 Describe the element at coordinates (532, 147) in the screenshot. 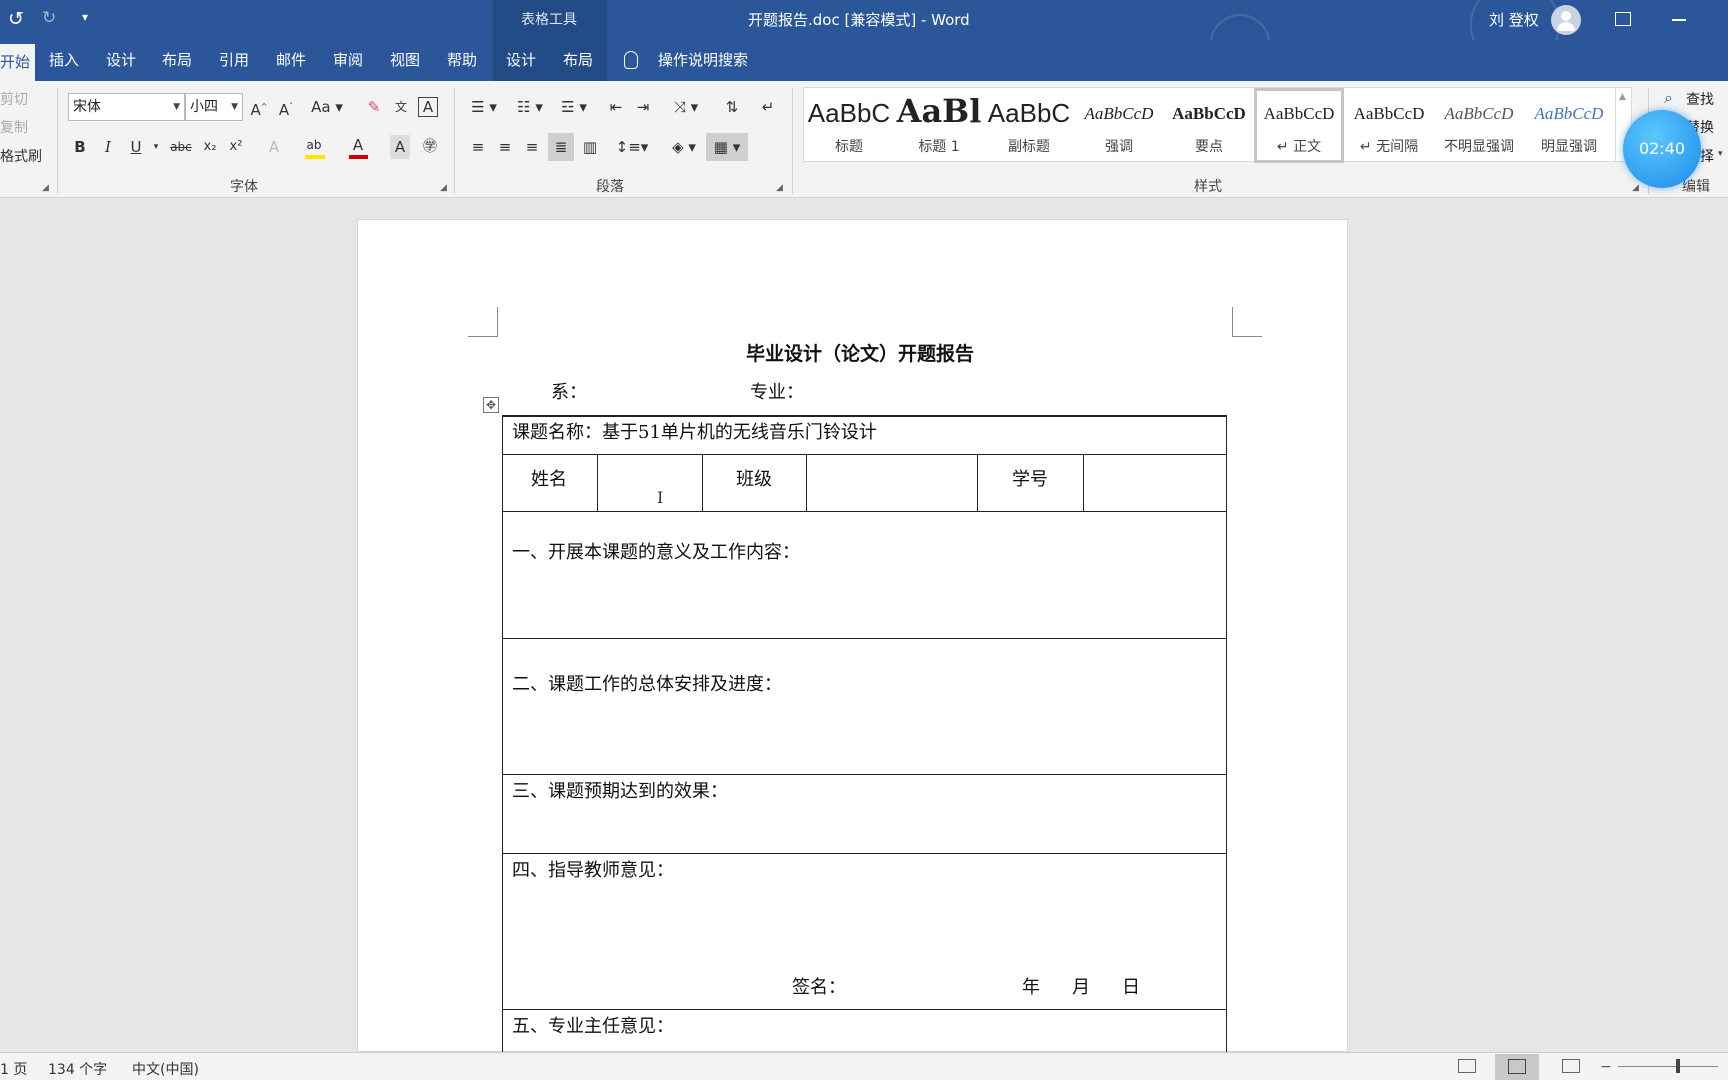

I see `align-right-icon: ≡` at that location.